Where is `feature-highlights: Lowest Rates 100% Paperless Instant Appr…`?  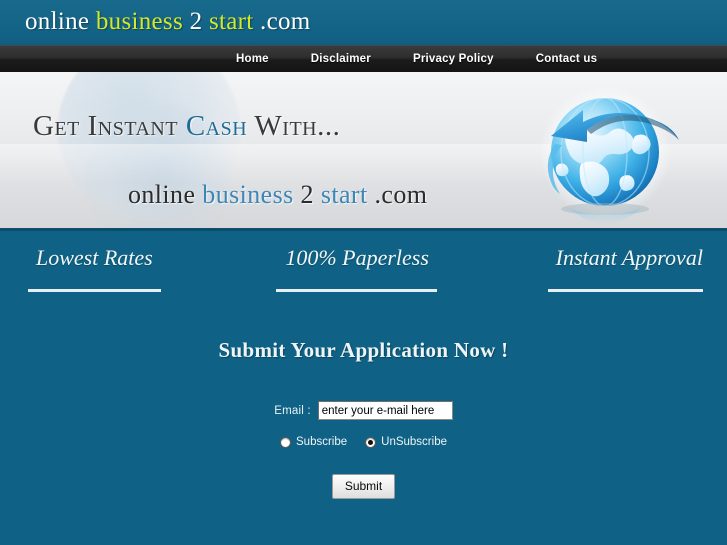
feature-highlights: Lowest Rates 100% Paperless Instant Appr… is located at coordinates (363, 270).